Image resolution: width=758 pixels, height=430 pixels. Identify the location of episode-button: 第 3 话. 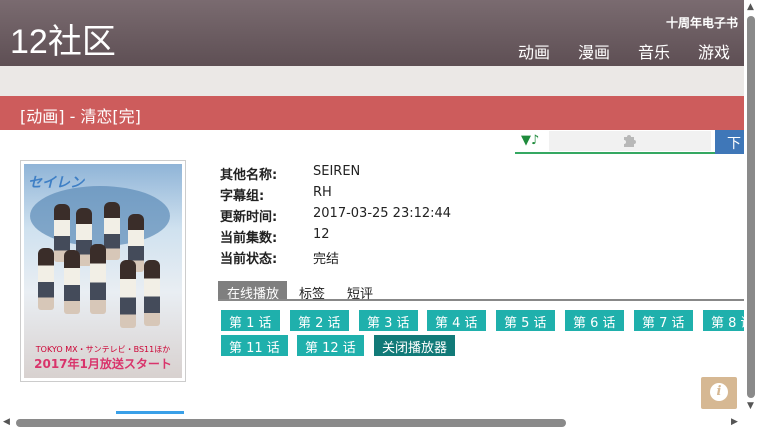
(388, 320).